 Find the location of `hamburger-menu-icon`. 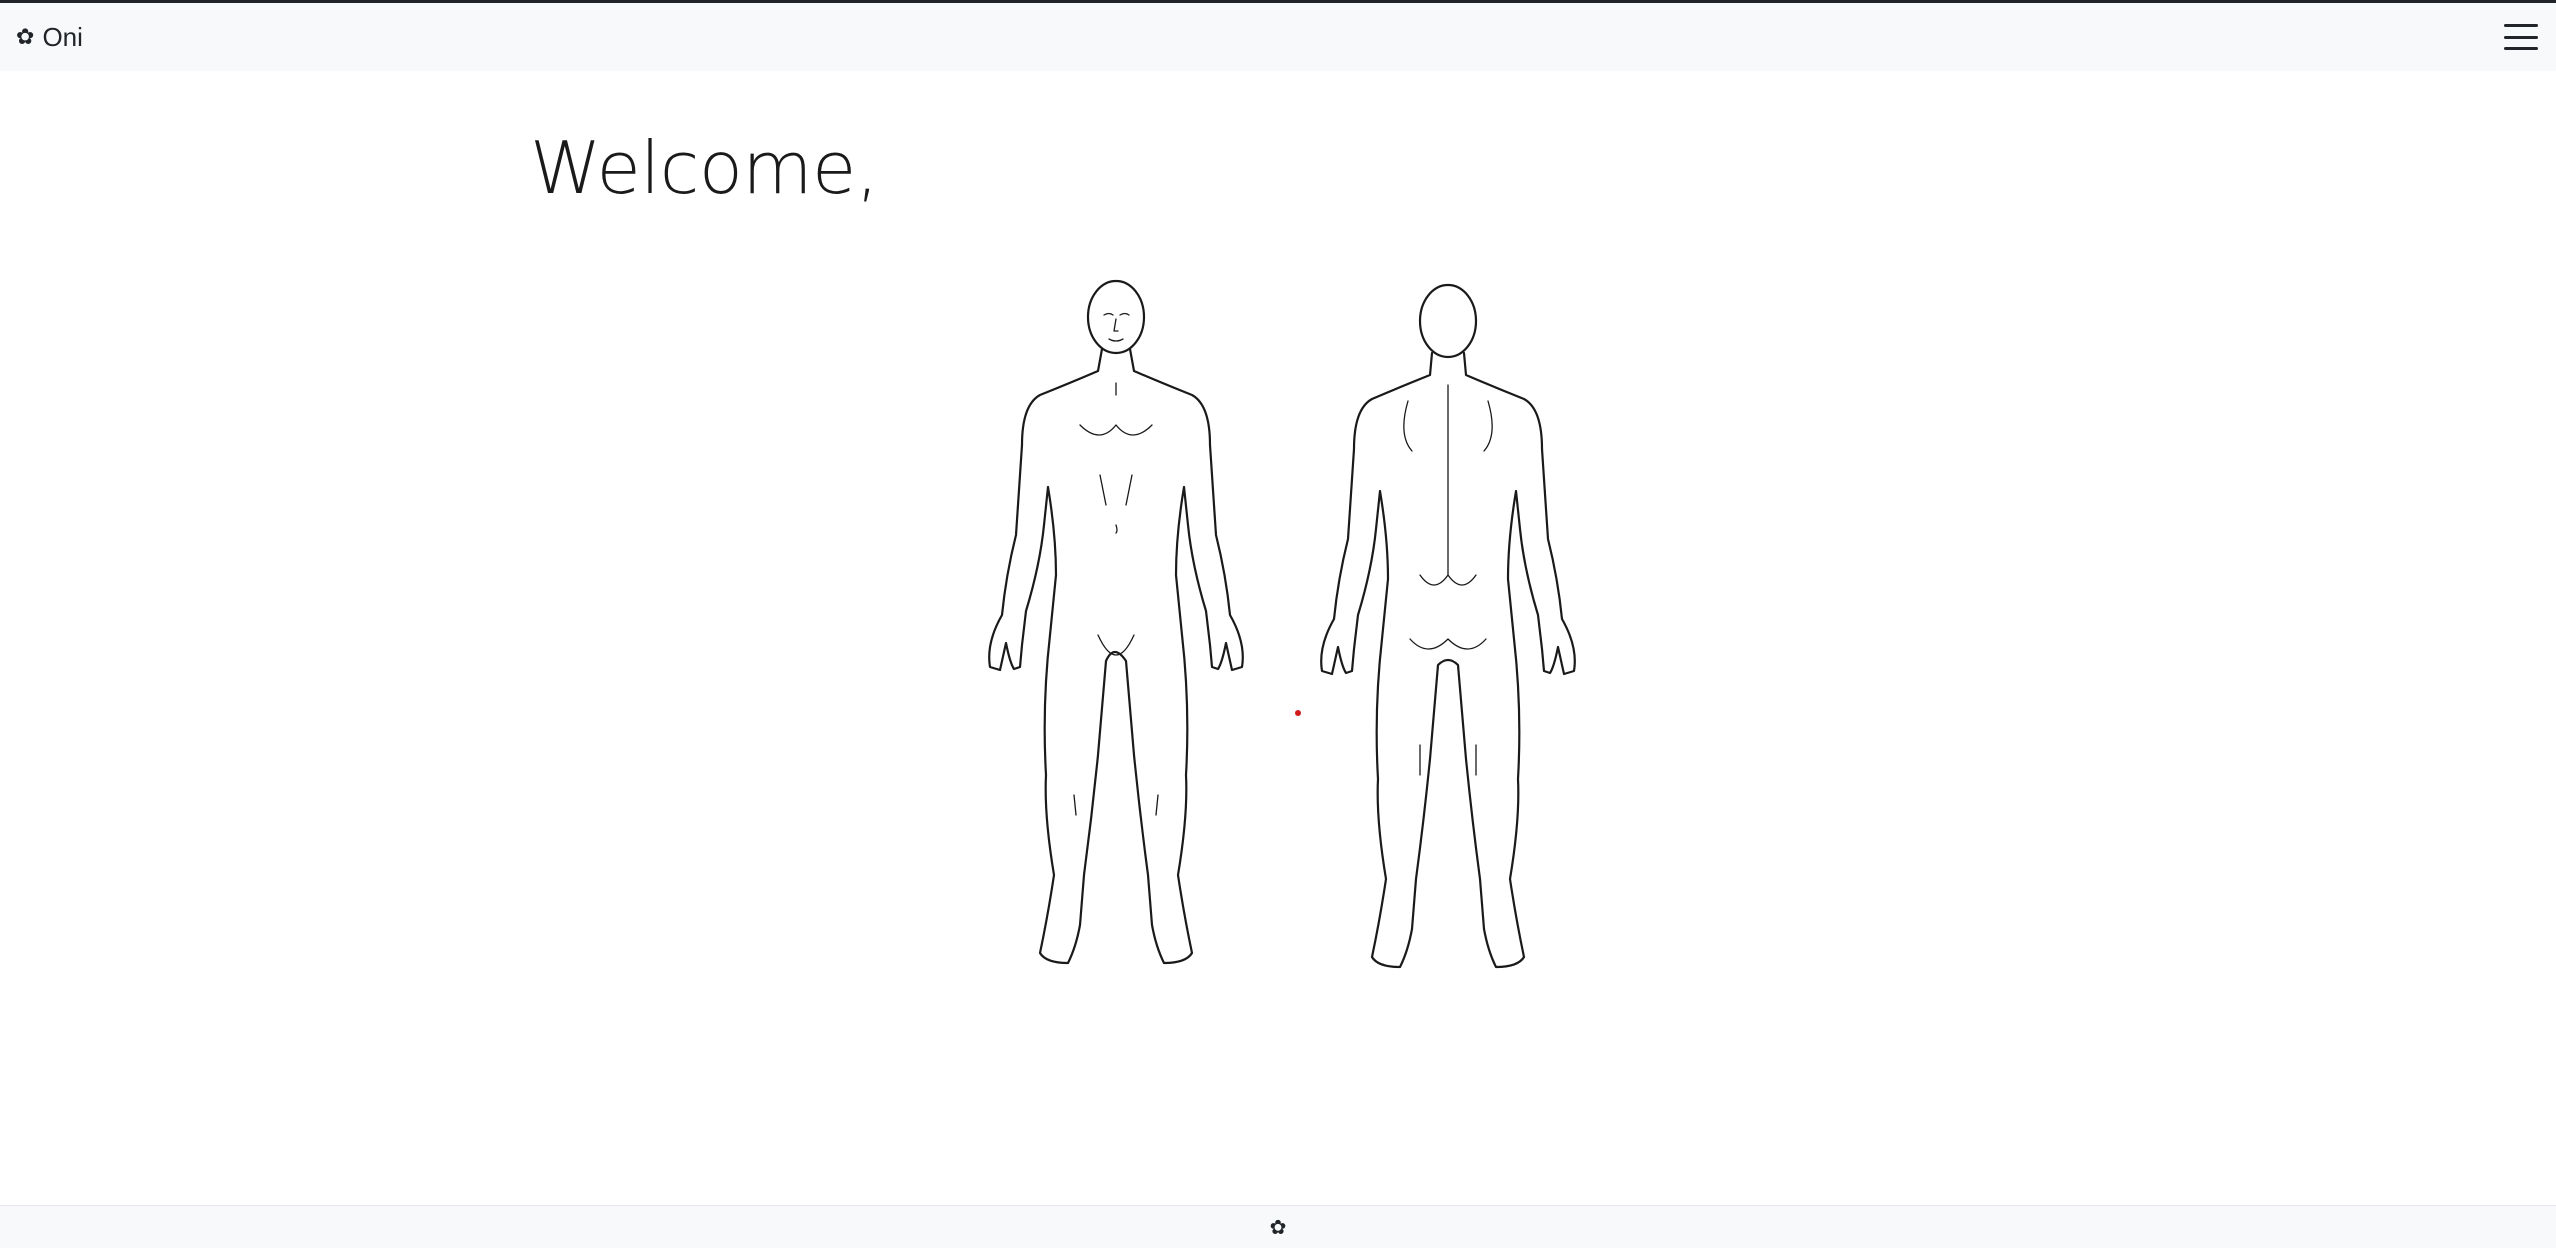

hamburger-menu-icon is located at coordinates (2522, 37).